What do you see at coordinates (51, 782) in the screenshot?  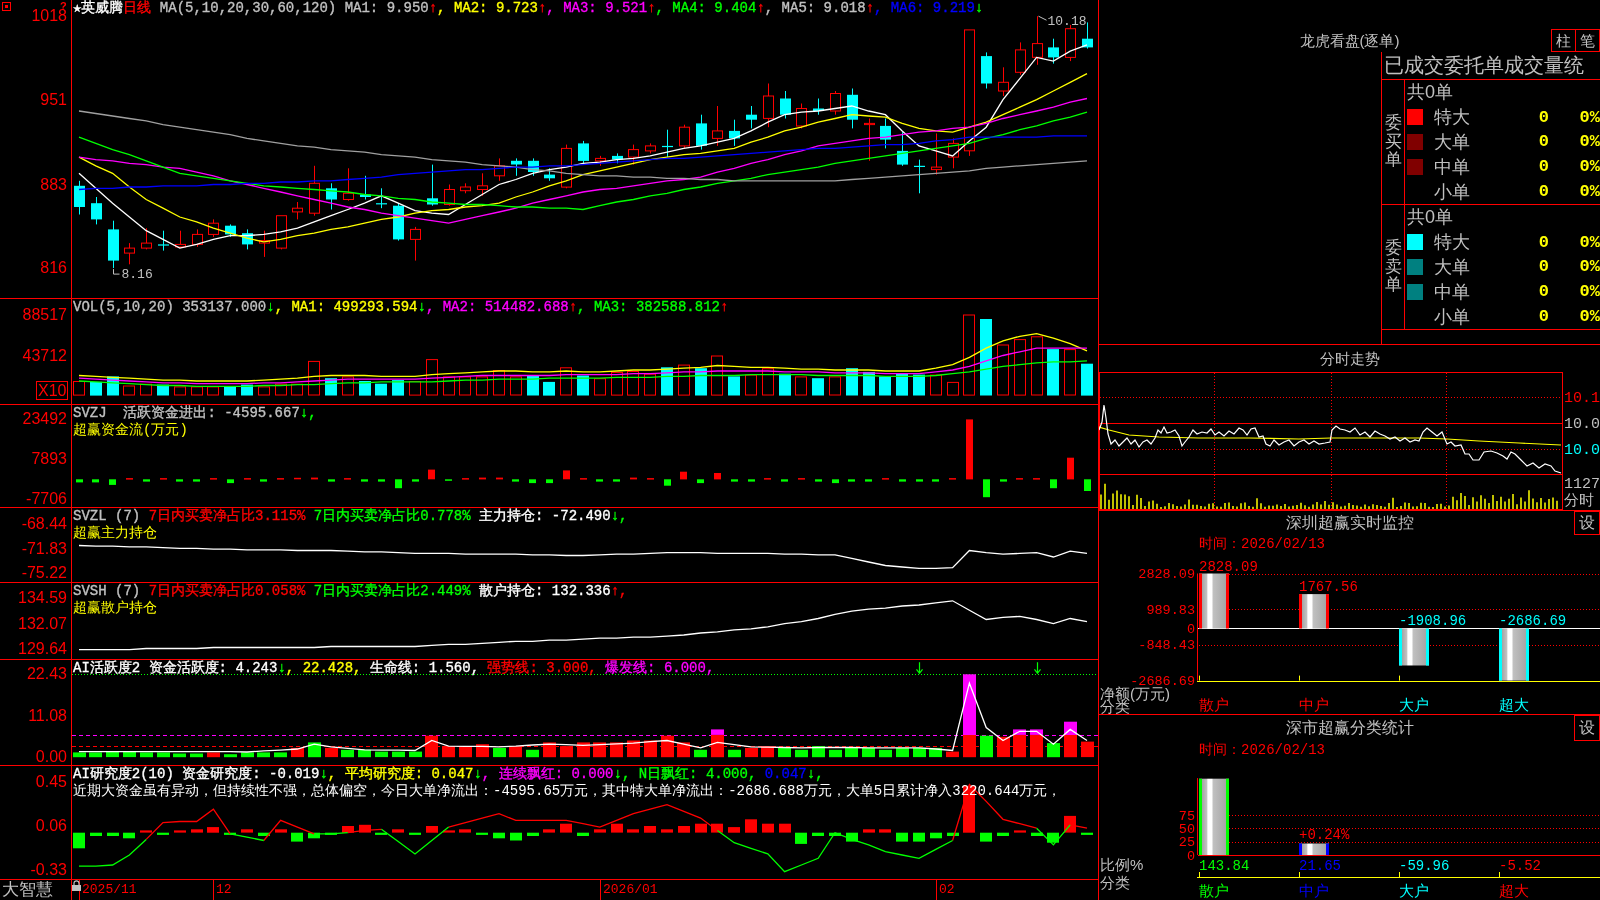 I see `axis-tick-label: 0.45` at bounding box center [51, 782].